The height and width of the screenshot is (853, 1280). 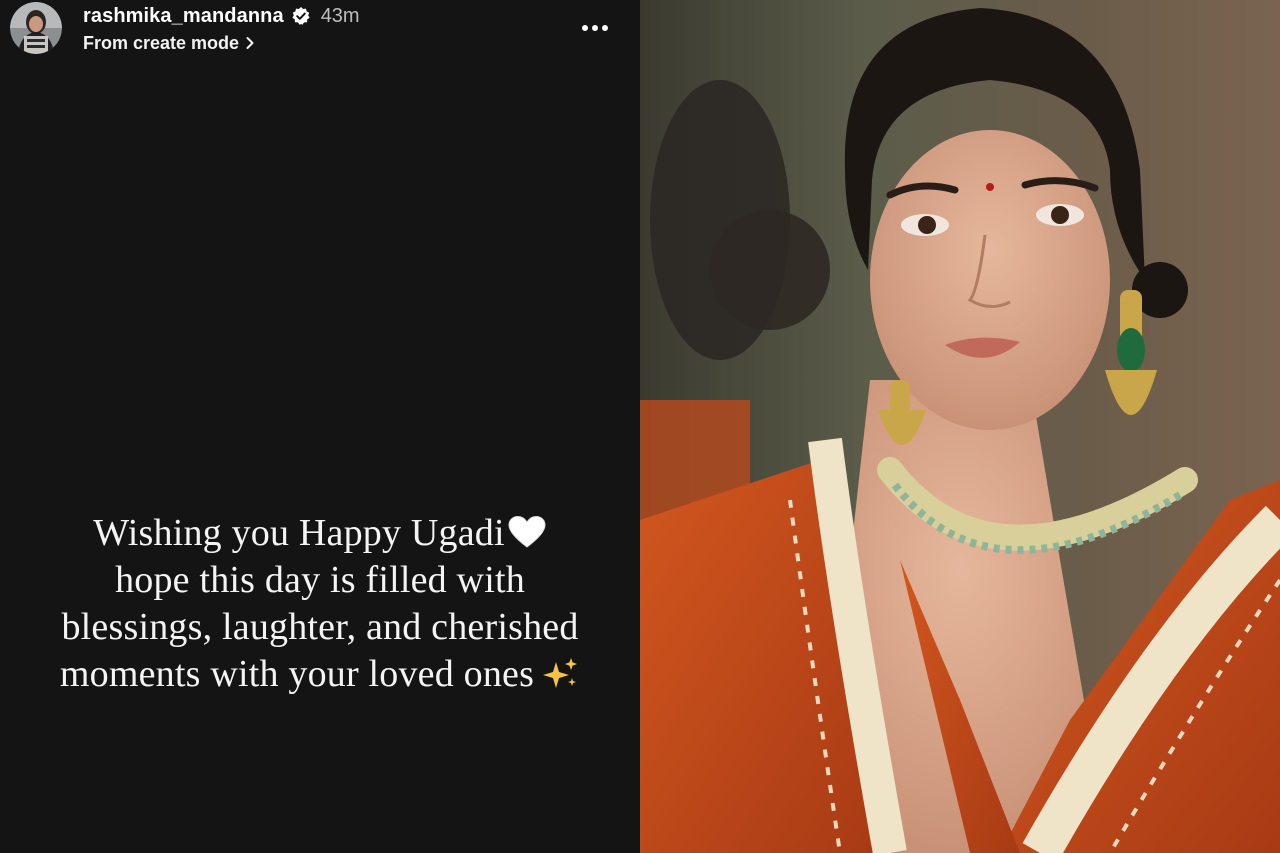 What do you see at coordinates (320, 580) in the screenshot?
I see `caption-line-2: hope this day is filled with` at bounding box center [320, 580].